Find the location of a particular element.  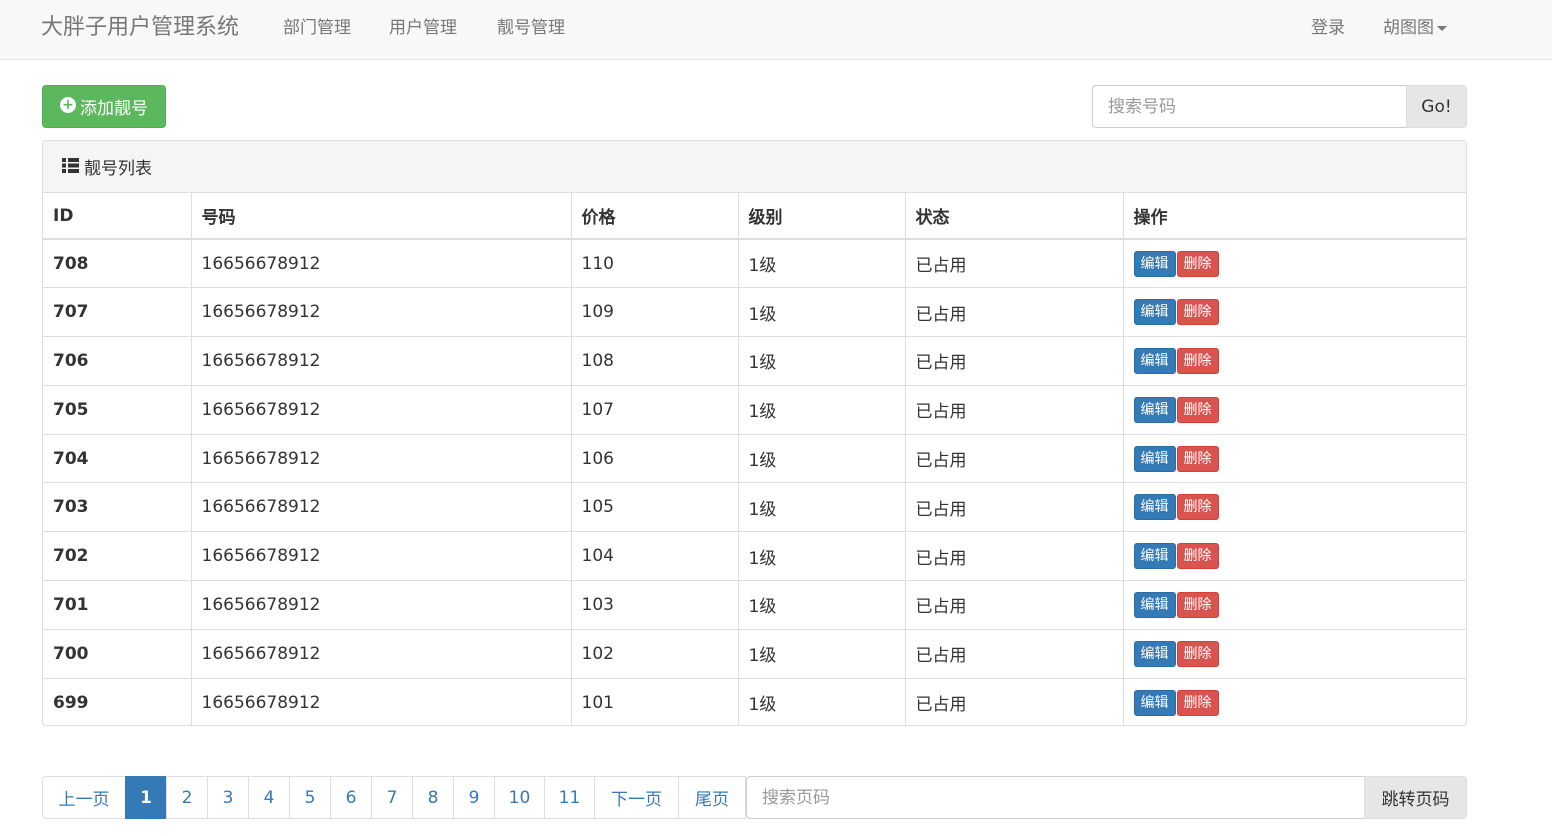

table-header-row: ID 号码 价格 级别 状态 操作 is located at coordinates (754, 216).